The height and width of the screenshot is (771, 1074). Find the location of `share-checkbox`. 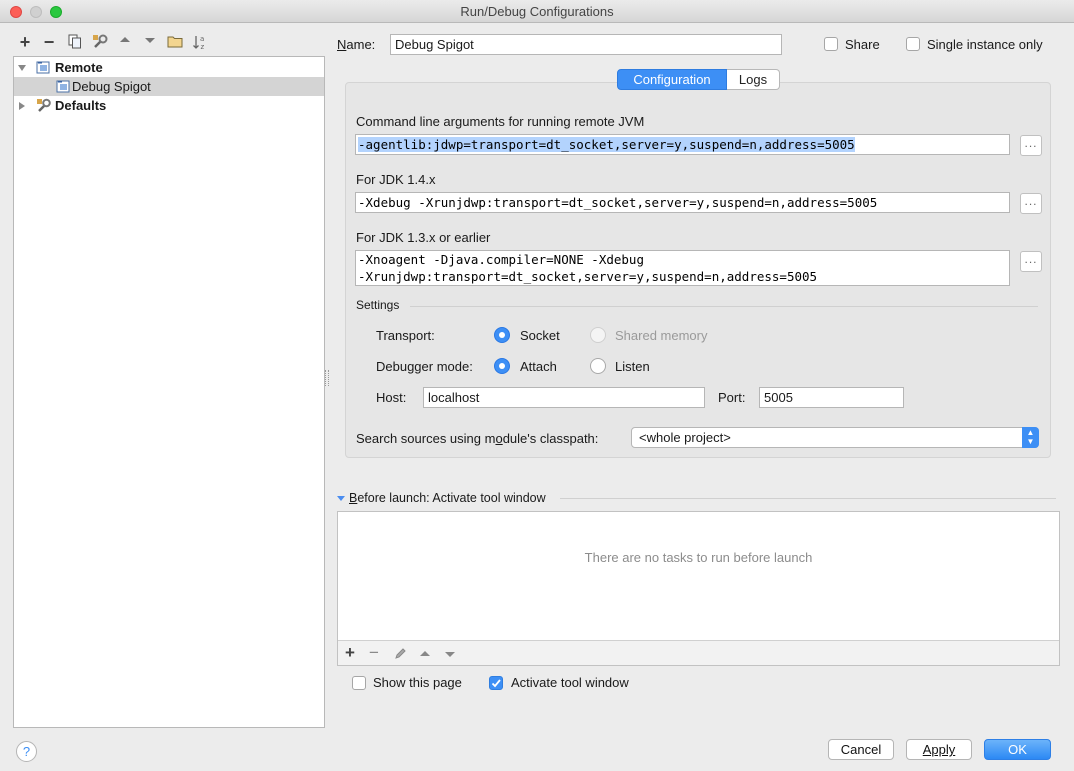

share-checkbox is located at coordinates (831, 44).